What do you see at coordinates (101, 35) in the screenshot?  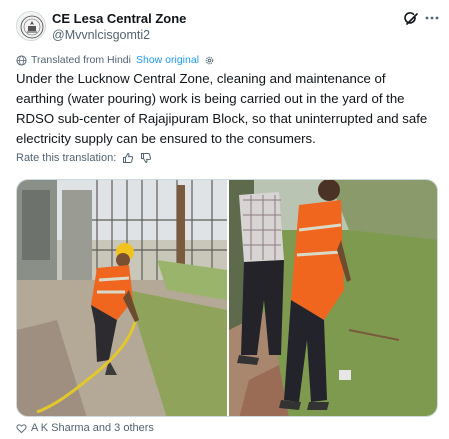 I see `author-handle: @Mvvnlcisgomti2` at bounding box center [101, 35].